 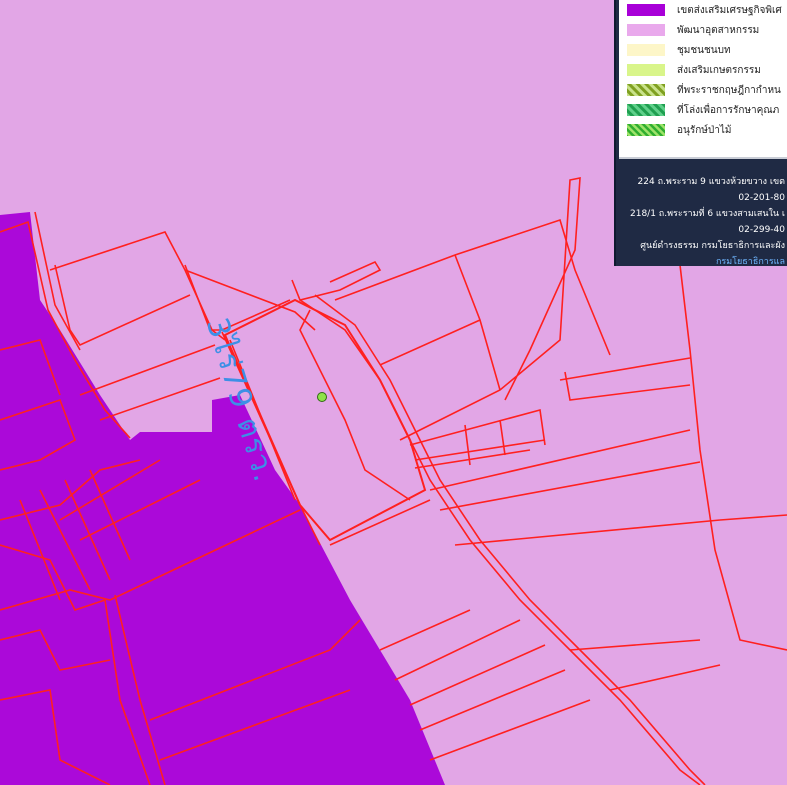 I want to click on legend-label: ที่โล่งเพื่อการรักษาคุณภ, so click(x=728, y=110).